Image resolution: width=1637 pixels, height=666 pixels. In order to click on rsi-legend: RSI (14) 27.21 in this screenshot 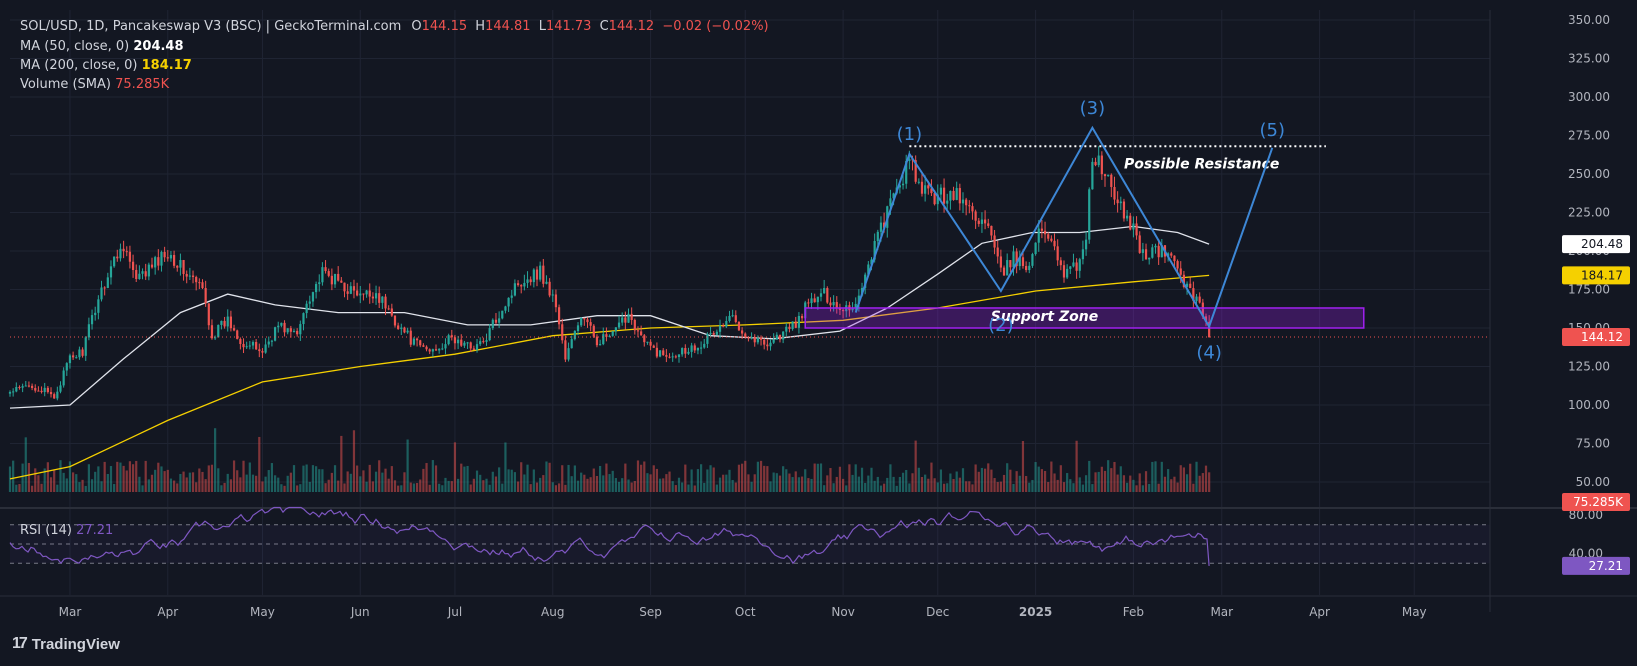, I will do `click(66, 530)`.